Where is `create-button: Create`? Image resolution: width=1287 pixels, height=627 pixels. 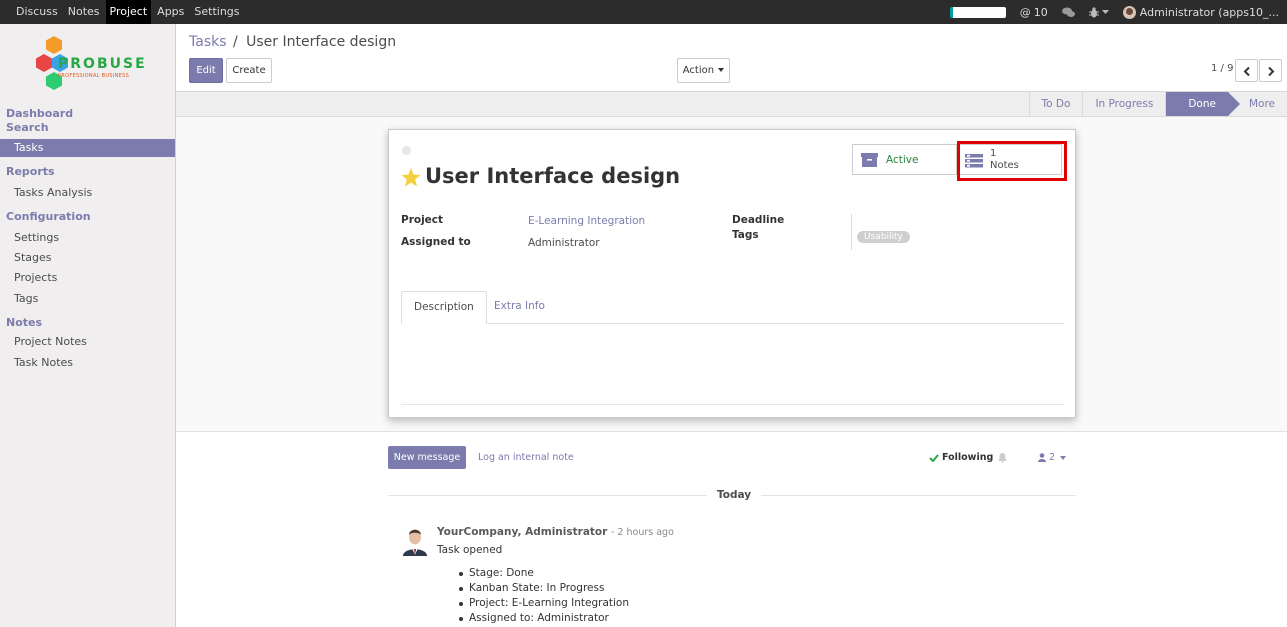
create-button: Create is located at coordinates (249, 70).